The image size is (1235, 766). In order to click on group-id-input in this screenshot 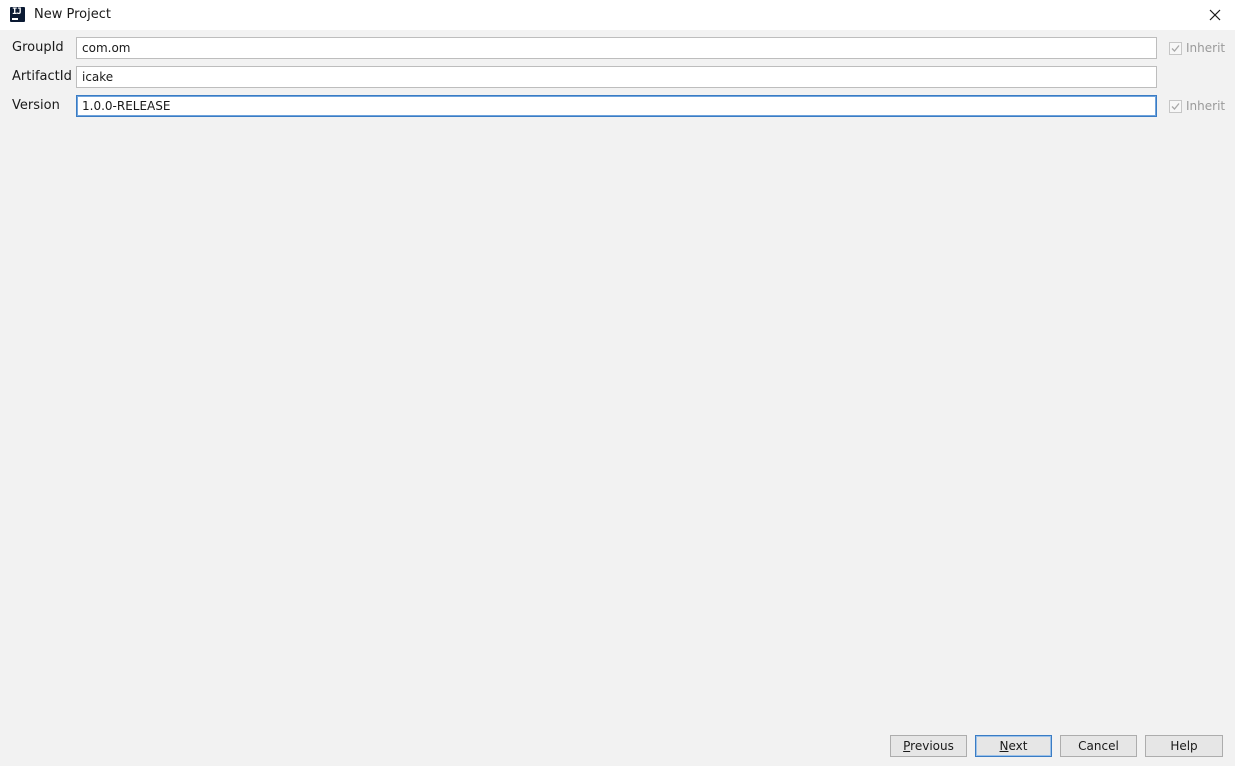, I will do `click(616, 48)`.